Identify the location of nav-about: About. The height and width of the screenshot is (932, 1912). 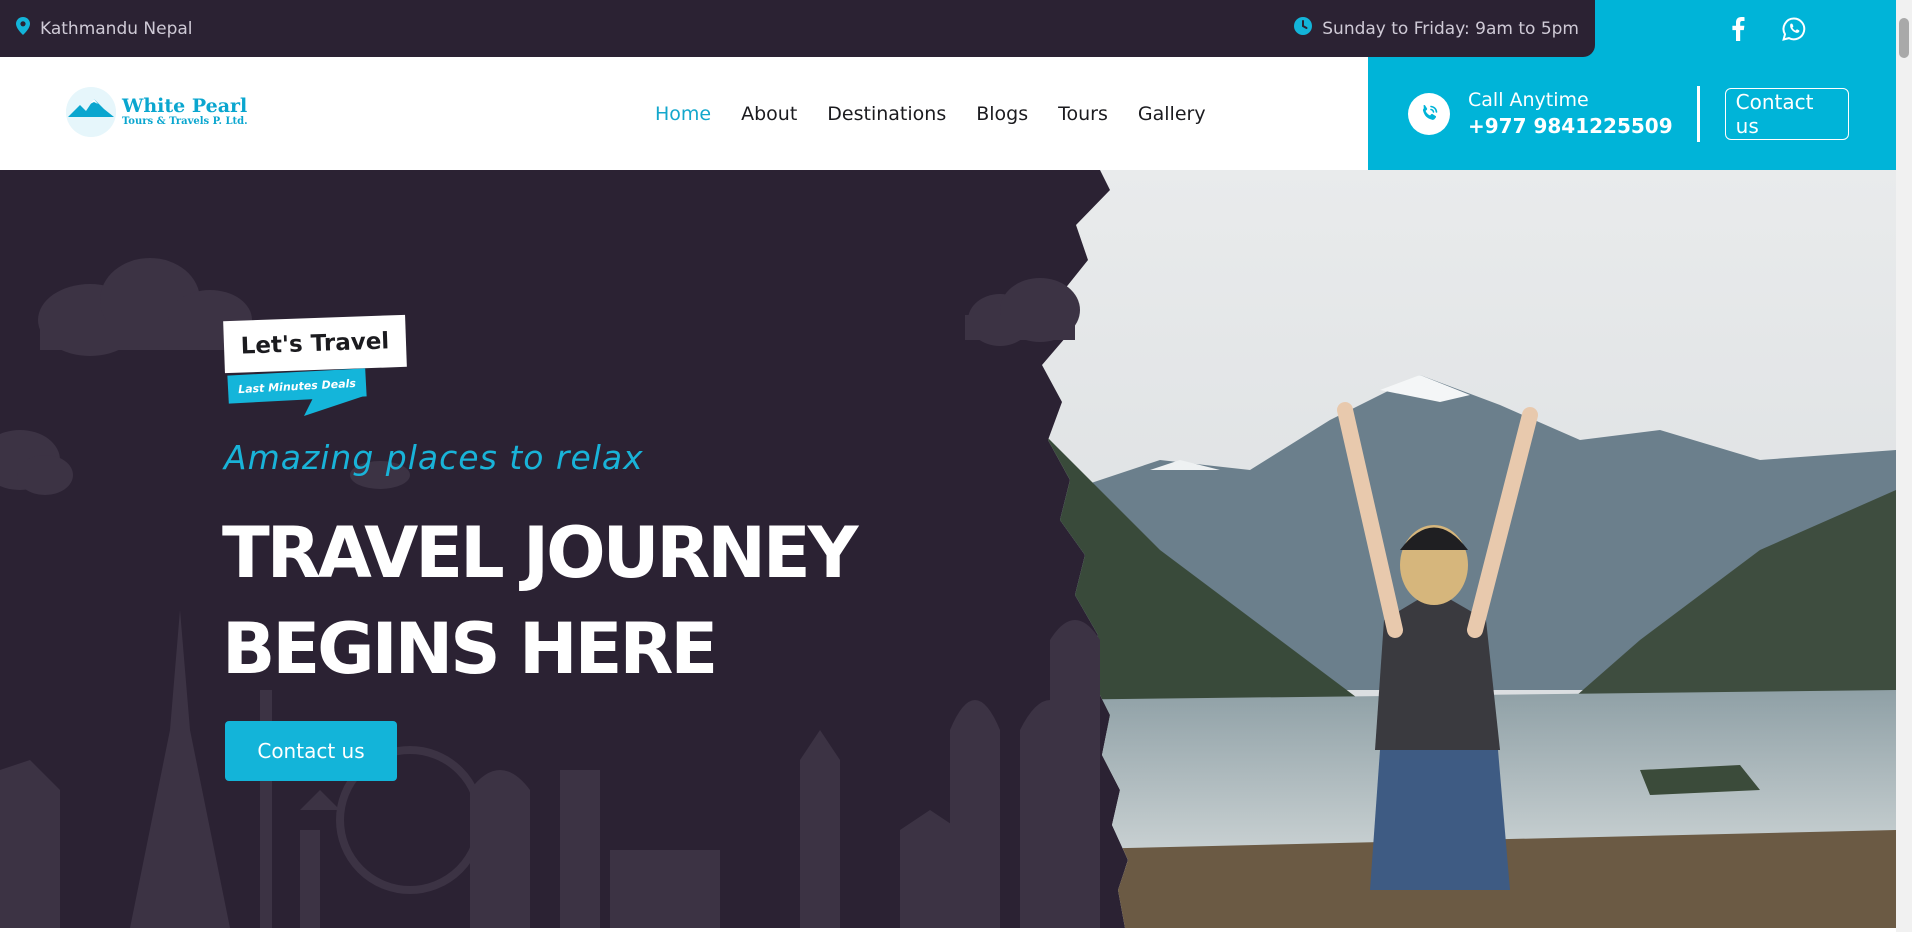
(769, 114).